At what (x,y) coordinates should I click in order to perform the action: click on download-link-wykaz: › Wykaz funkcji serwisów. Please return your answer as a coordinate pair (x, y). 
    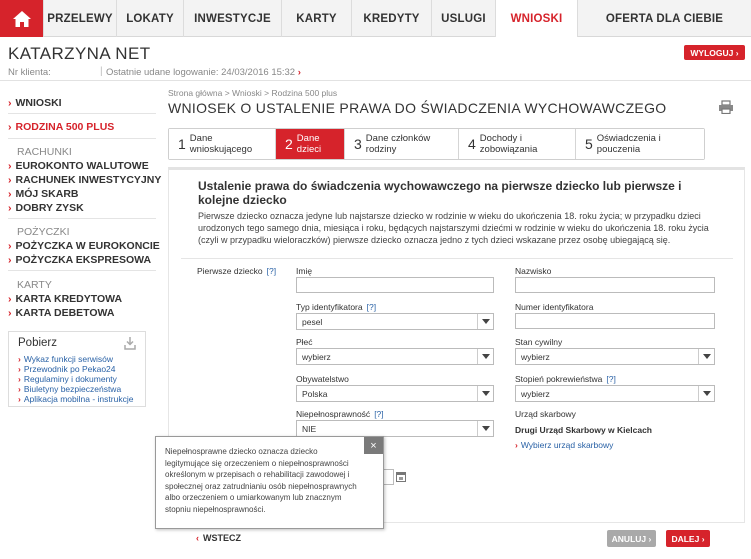
    Looking at the image, I should click on (77, 359).